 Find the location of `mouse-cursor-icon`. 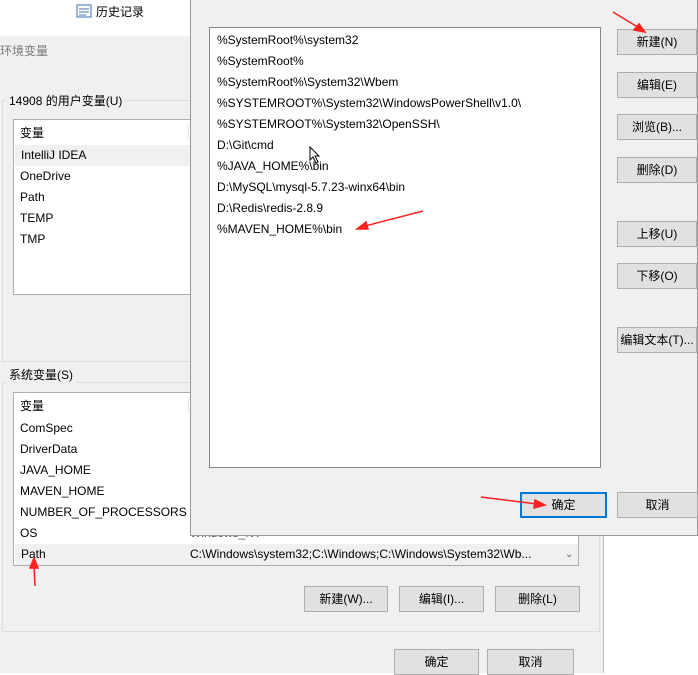

mouse-cursor-icon is located at coordinates (315, 154).